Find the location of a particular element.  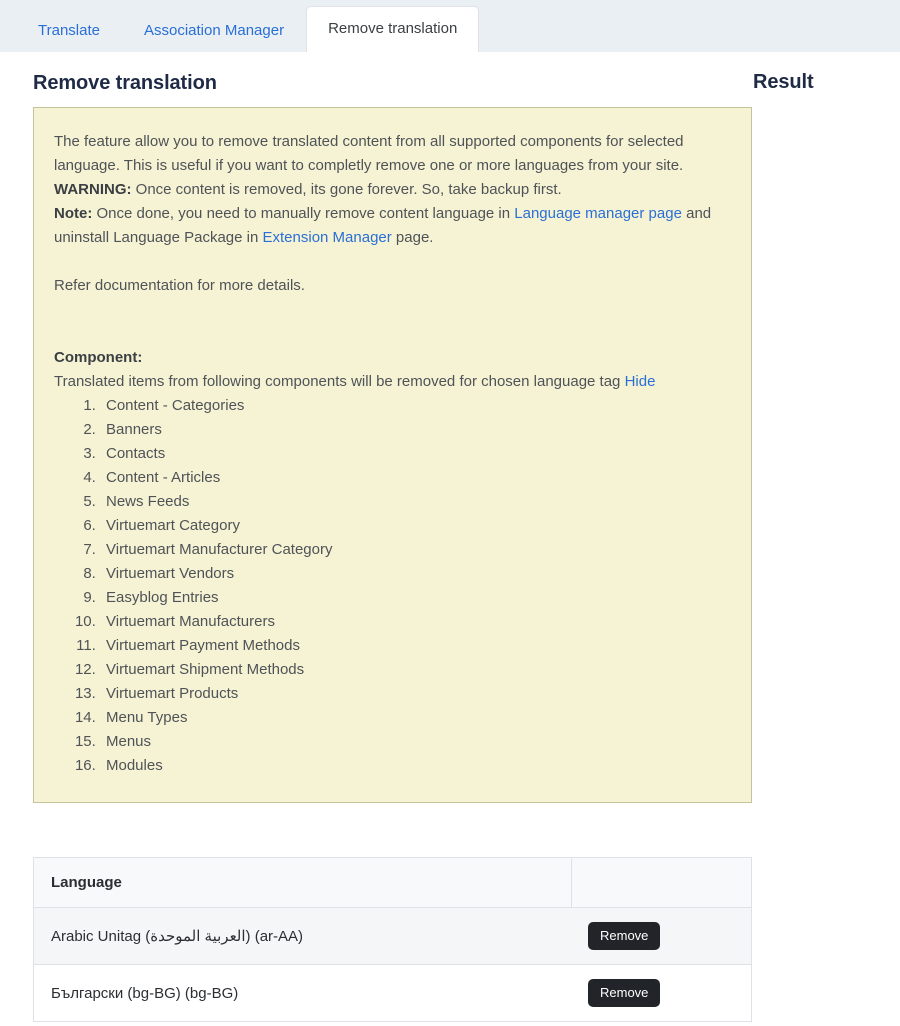

list-item: Menu Types is located at coordinates (415, 718).